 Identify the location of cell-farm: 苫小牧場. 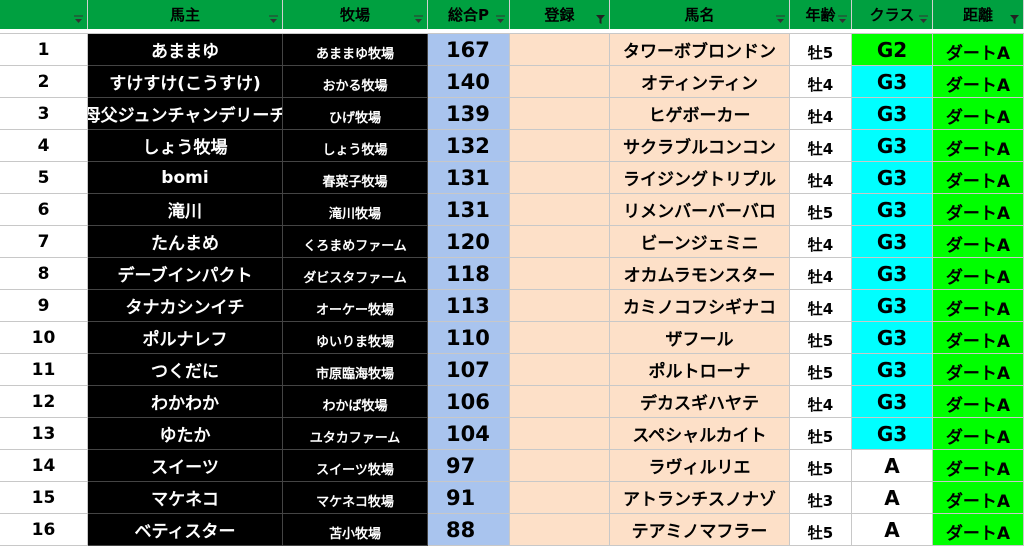
(355, 530).